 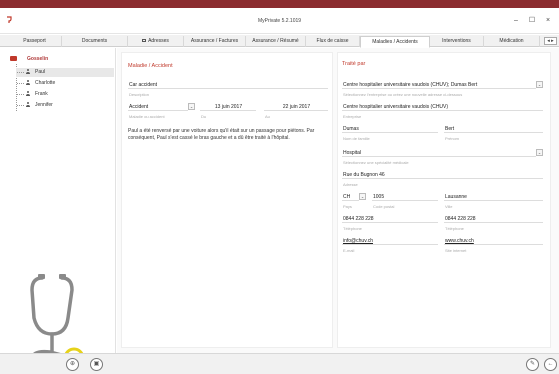 I want to click on pays-label: Pays, so click(x=347, y=206).